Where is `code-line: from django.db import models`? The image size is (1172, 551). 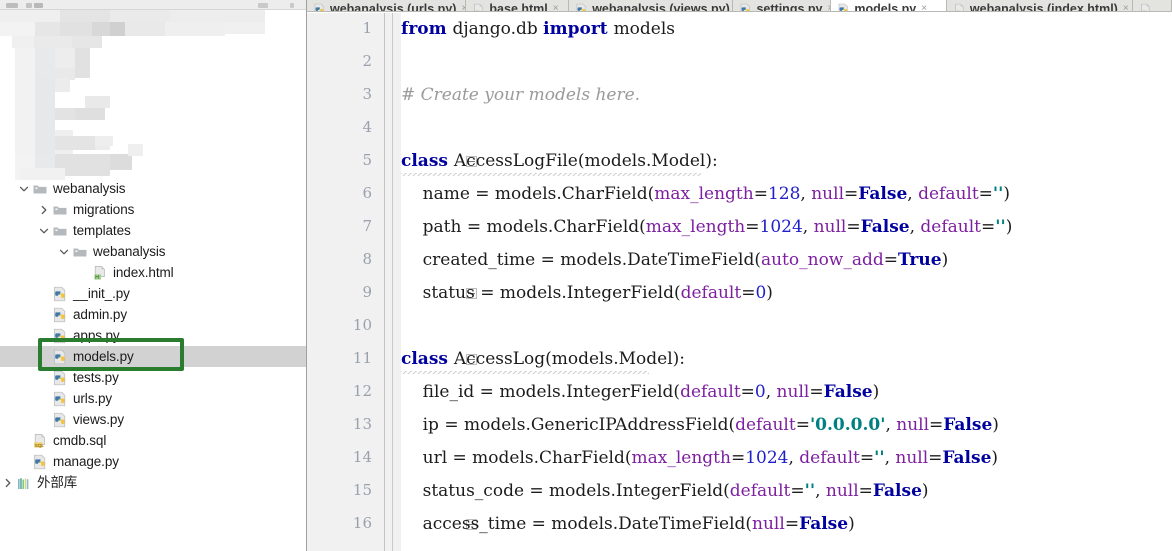
code-line: from django.db import models is located at coordinates (538, 29).